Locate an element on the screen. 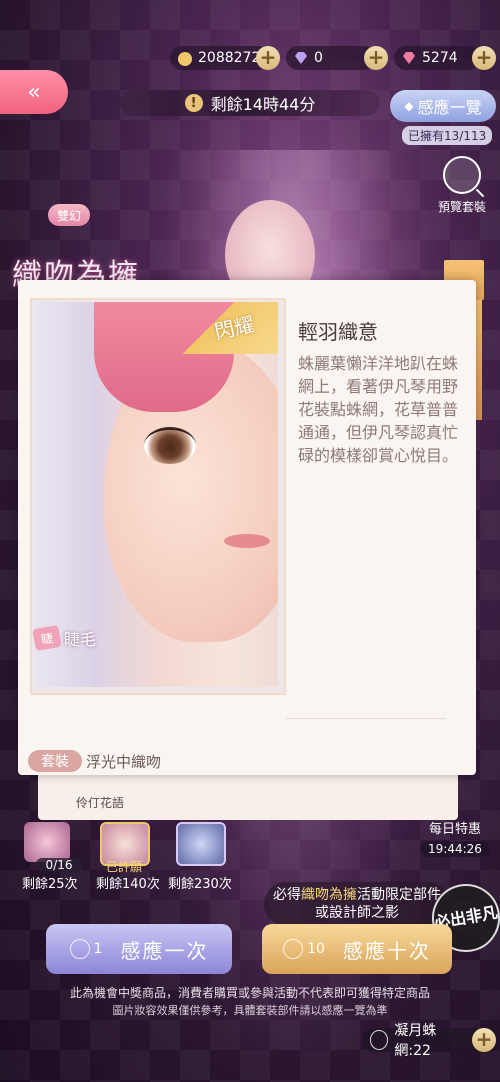 This screenshot has height=1082, width=500. sense-overview-label: 感應一覽 is located at coordinates (449, 107).